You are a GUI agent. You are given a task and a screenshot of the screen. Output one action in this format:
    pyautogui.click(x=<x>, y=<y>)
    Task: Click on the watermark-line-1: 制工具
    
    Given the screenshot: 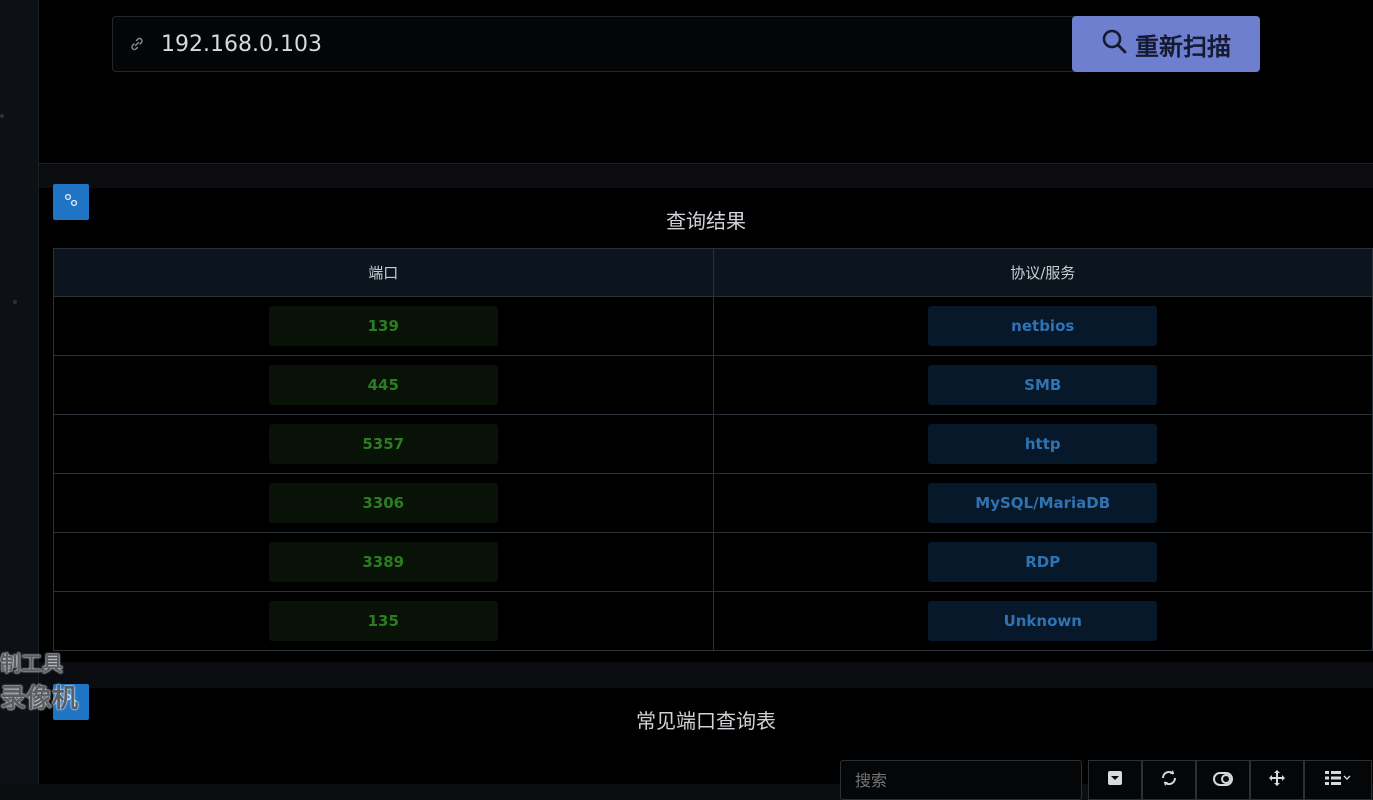 What is the action you would take?
    pyautogui.click(x=31, y=664)
    